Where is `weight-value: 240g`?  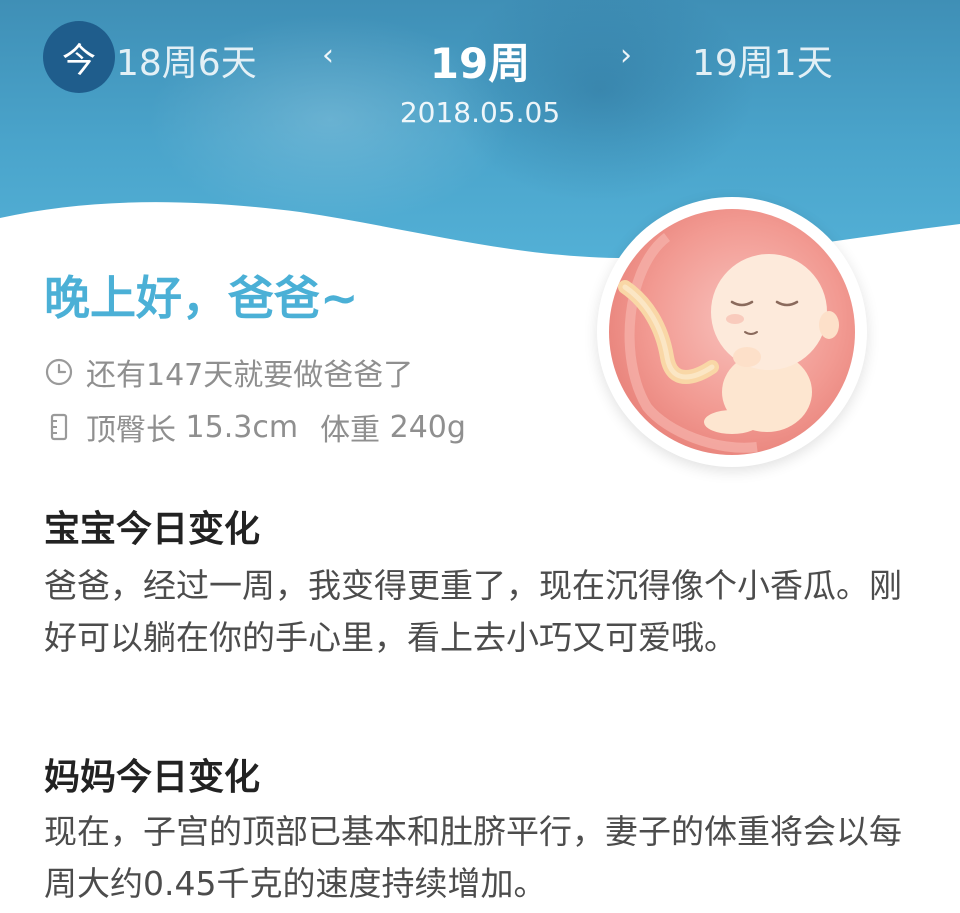 weight-value: 240g is located at coordinates (427, 427).